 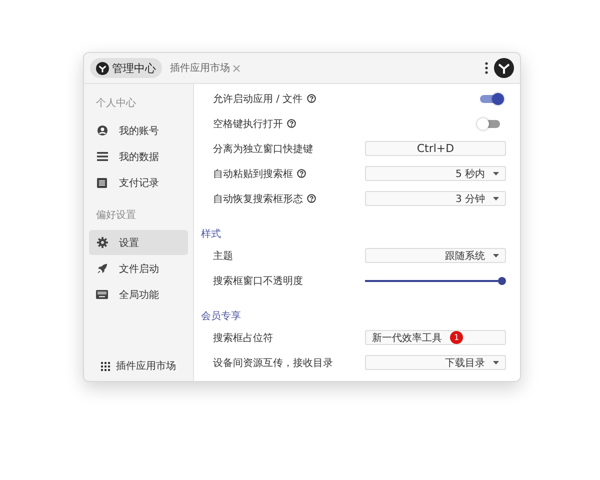 I want to click on setting-label: 自动恢复搜索框形态, so click(x=258, y=199).